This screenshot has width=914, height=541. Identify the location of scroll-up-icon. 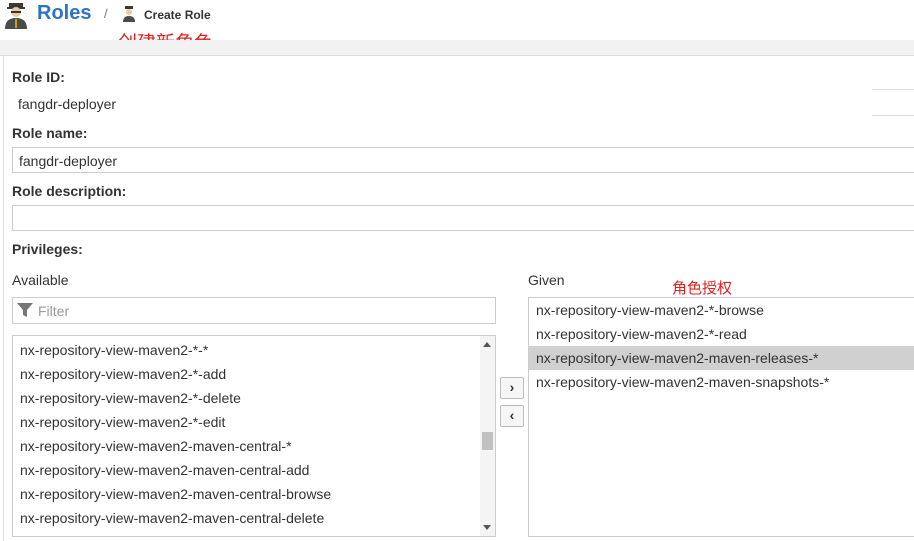
(487, 344).